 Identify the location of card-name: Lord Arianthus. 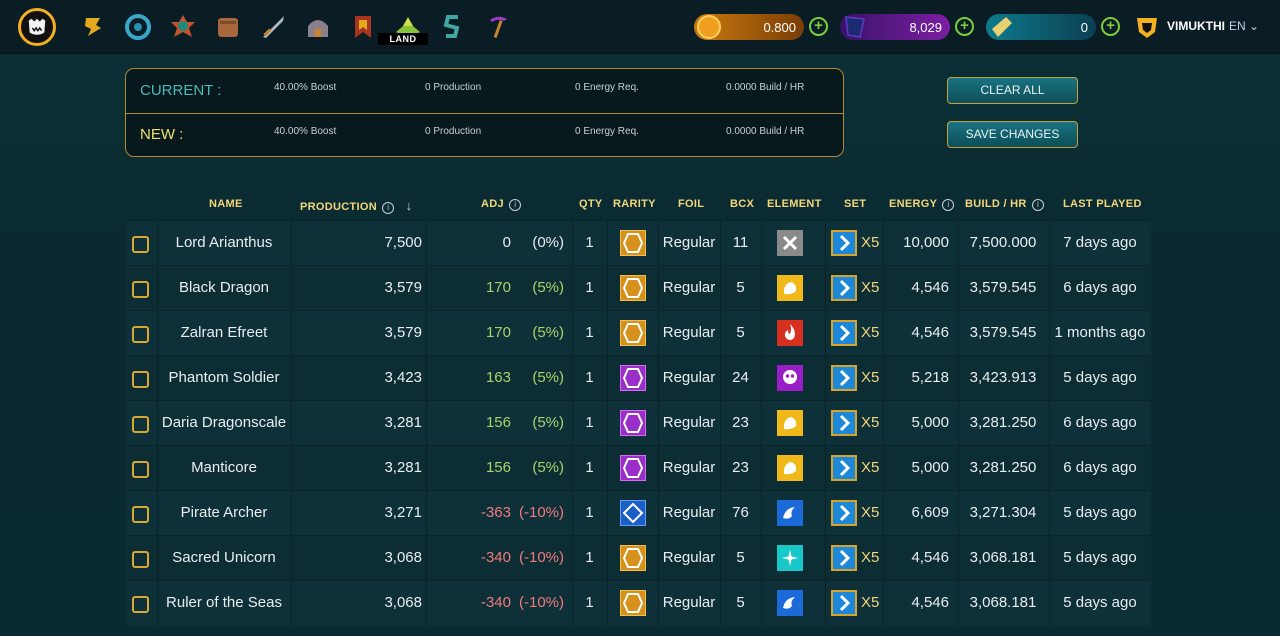
(224, 243).